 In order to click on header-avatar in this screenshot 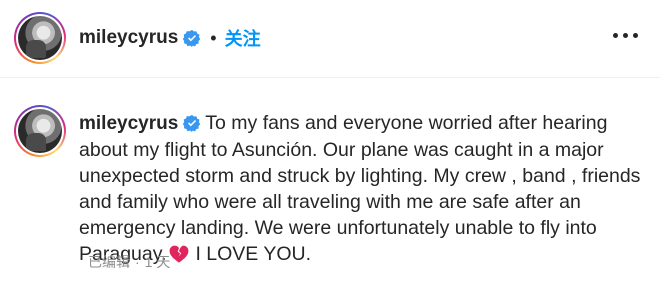, I will do `click(40, 38)`.